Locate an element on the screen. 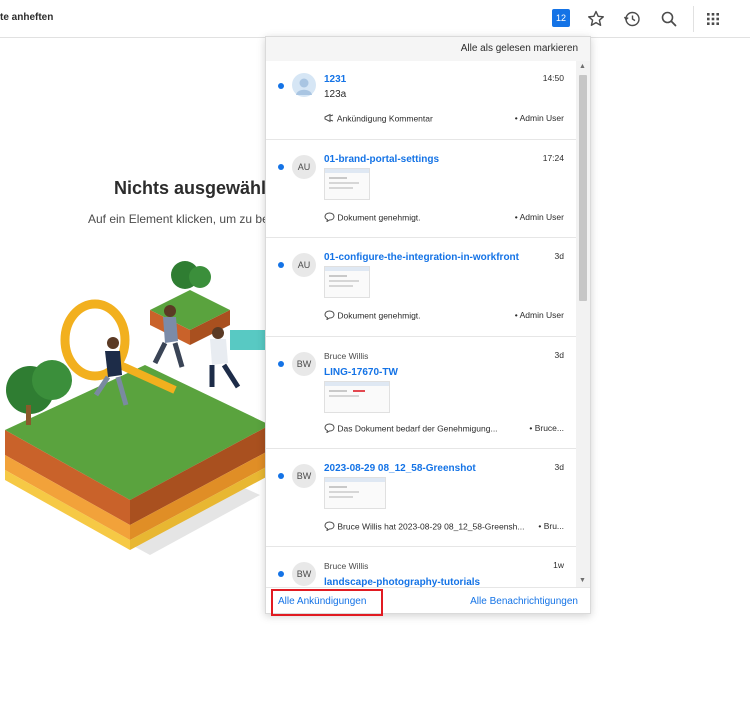 The width and height of the screenshot is (750, 718). notification-title: 1231 is located at coordinates (335, 79).